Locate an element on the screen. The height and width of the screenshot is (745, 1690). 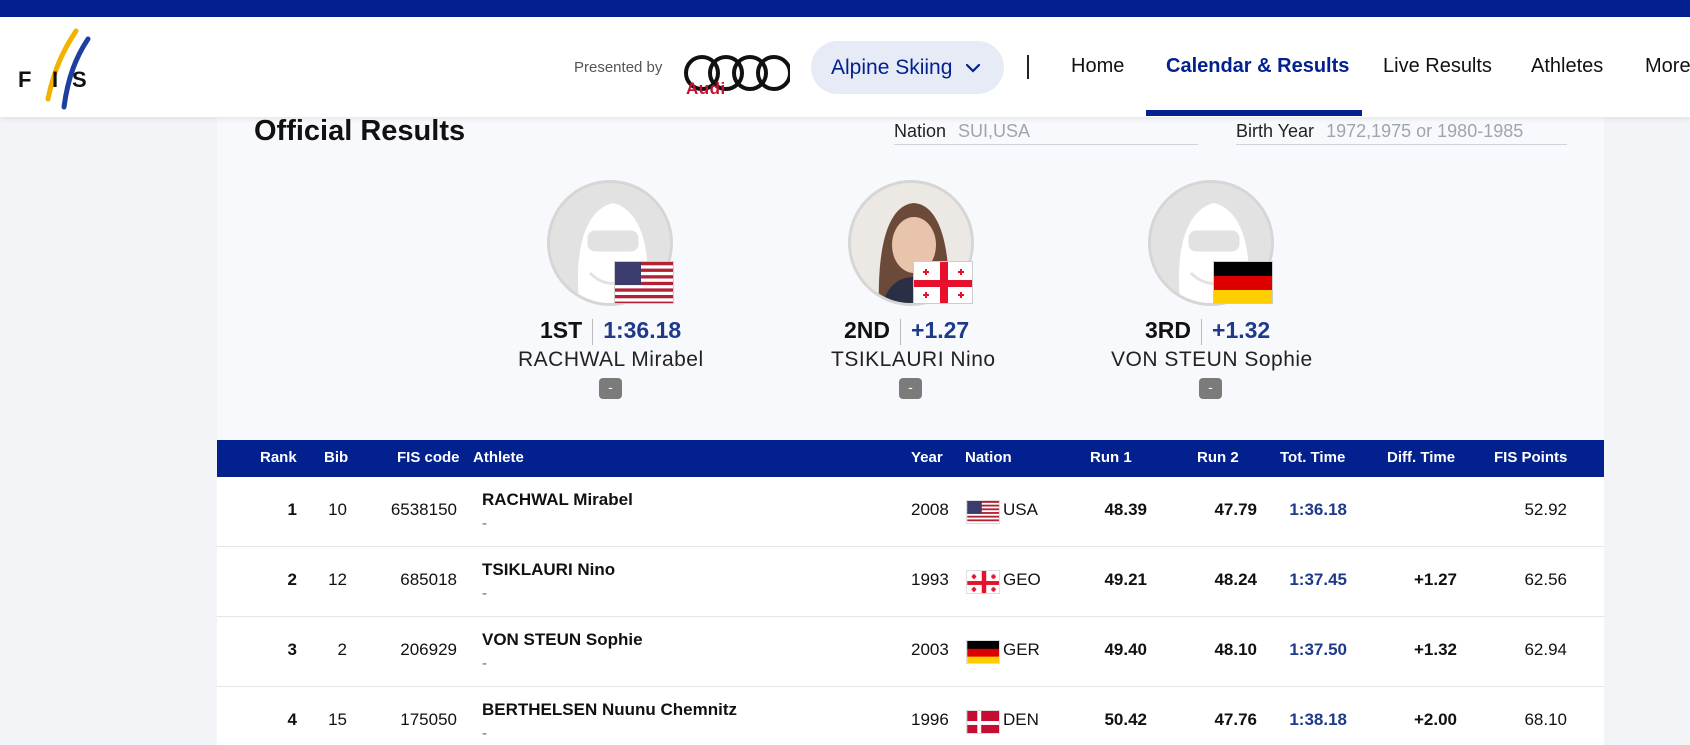
cell-tot-time: 1:37.45 is located at coordinates (1318, 579).